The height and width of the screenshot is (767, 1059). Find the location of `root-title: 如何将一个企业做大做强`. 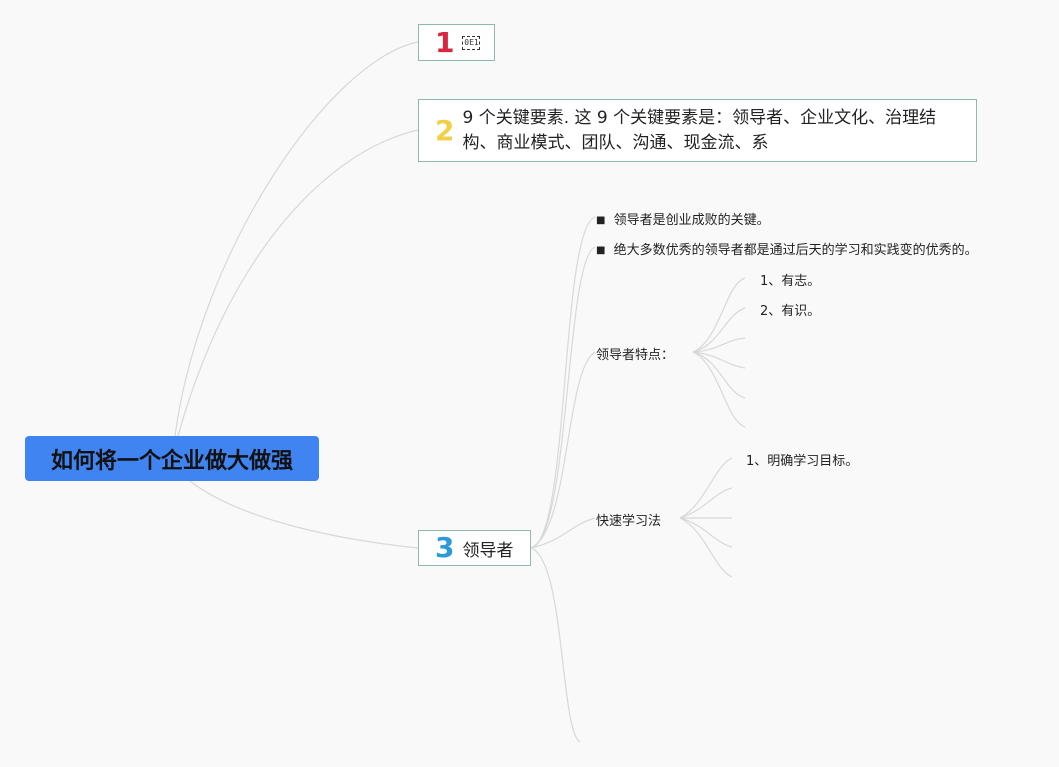

root-title: 如何将一个企业做大做强 is located at coordinates (171, 461).